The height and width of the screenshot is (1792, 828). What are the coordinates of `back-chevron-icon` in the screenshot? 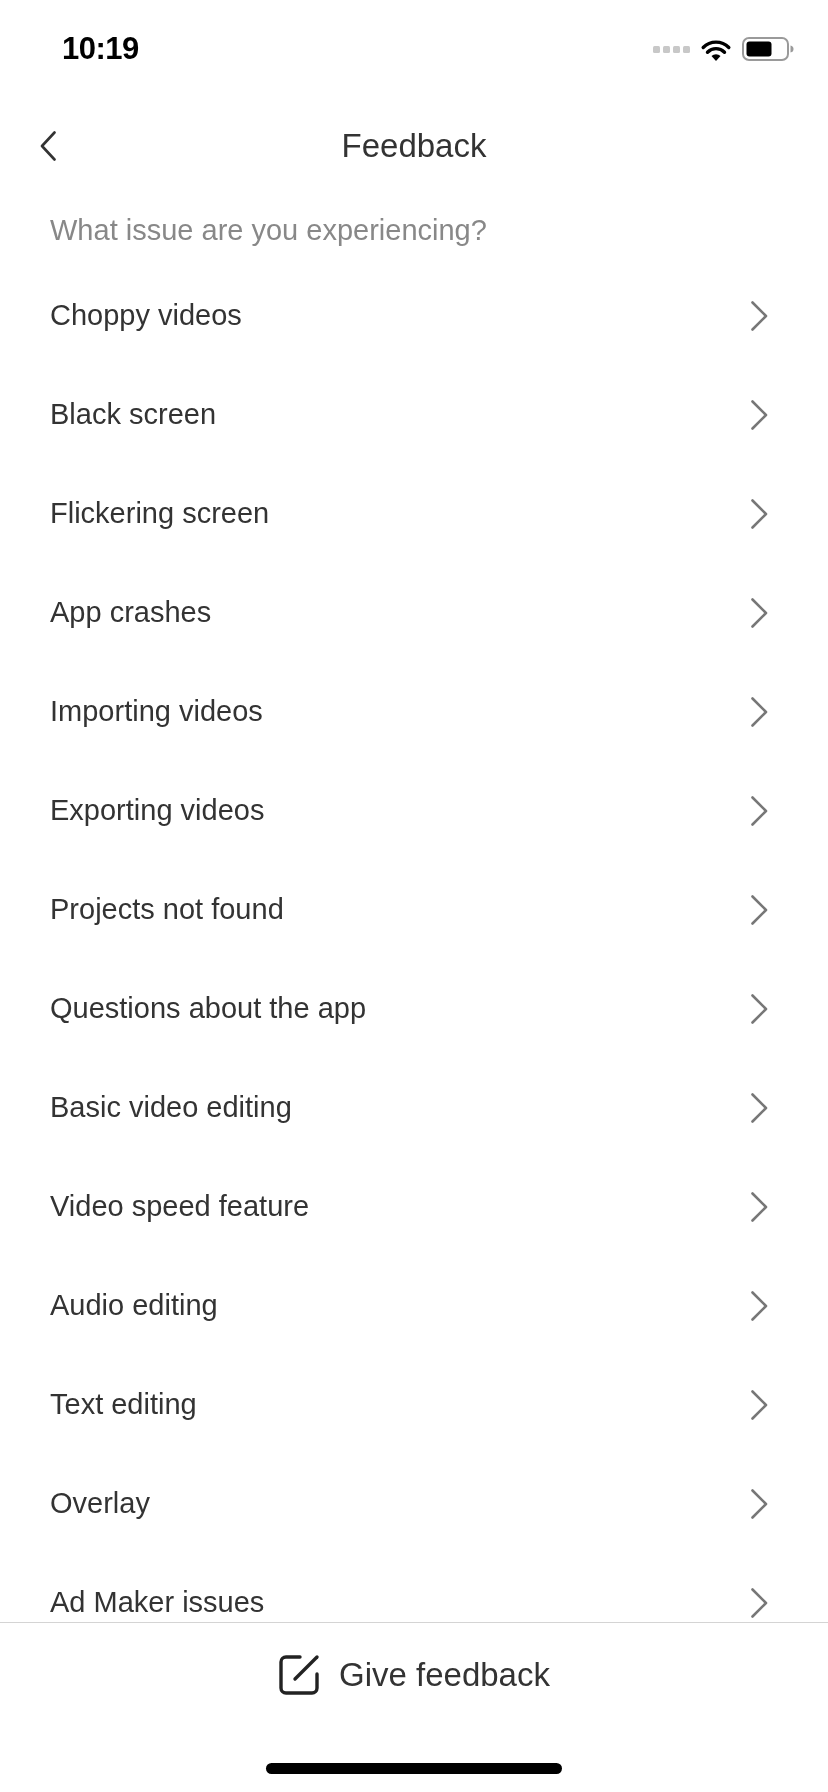 It's located at (48, 146).